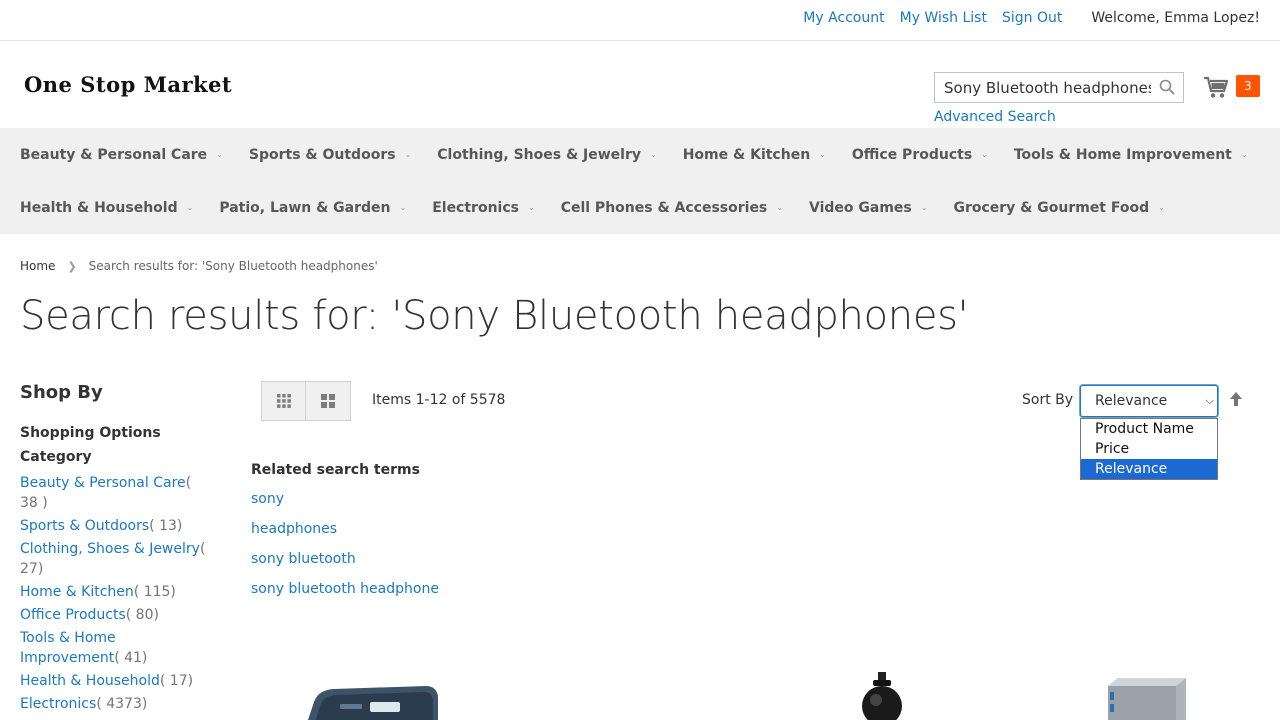 Image resolution: width=1280 pixels, height=720 pixels. What do you see at coordinates (58, 704) in the screenshot?
I see `category-link: Electronics` at bounding box center [58, 704].